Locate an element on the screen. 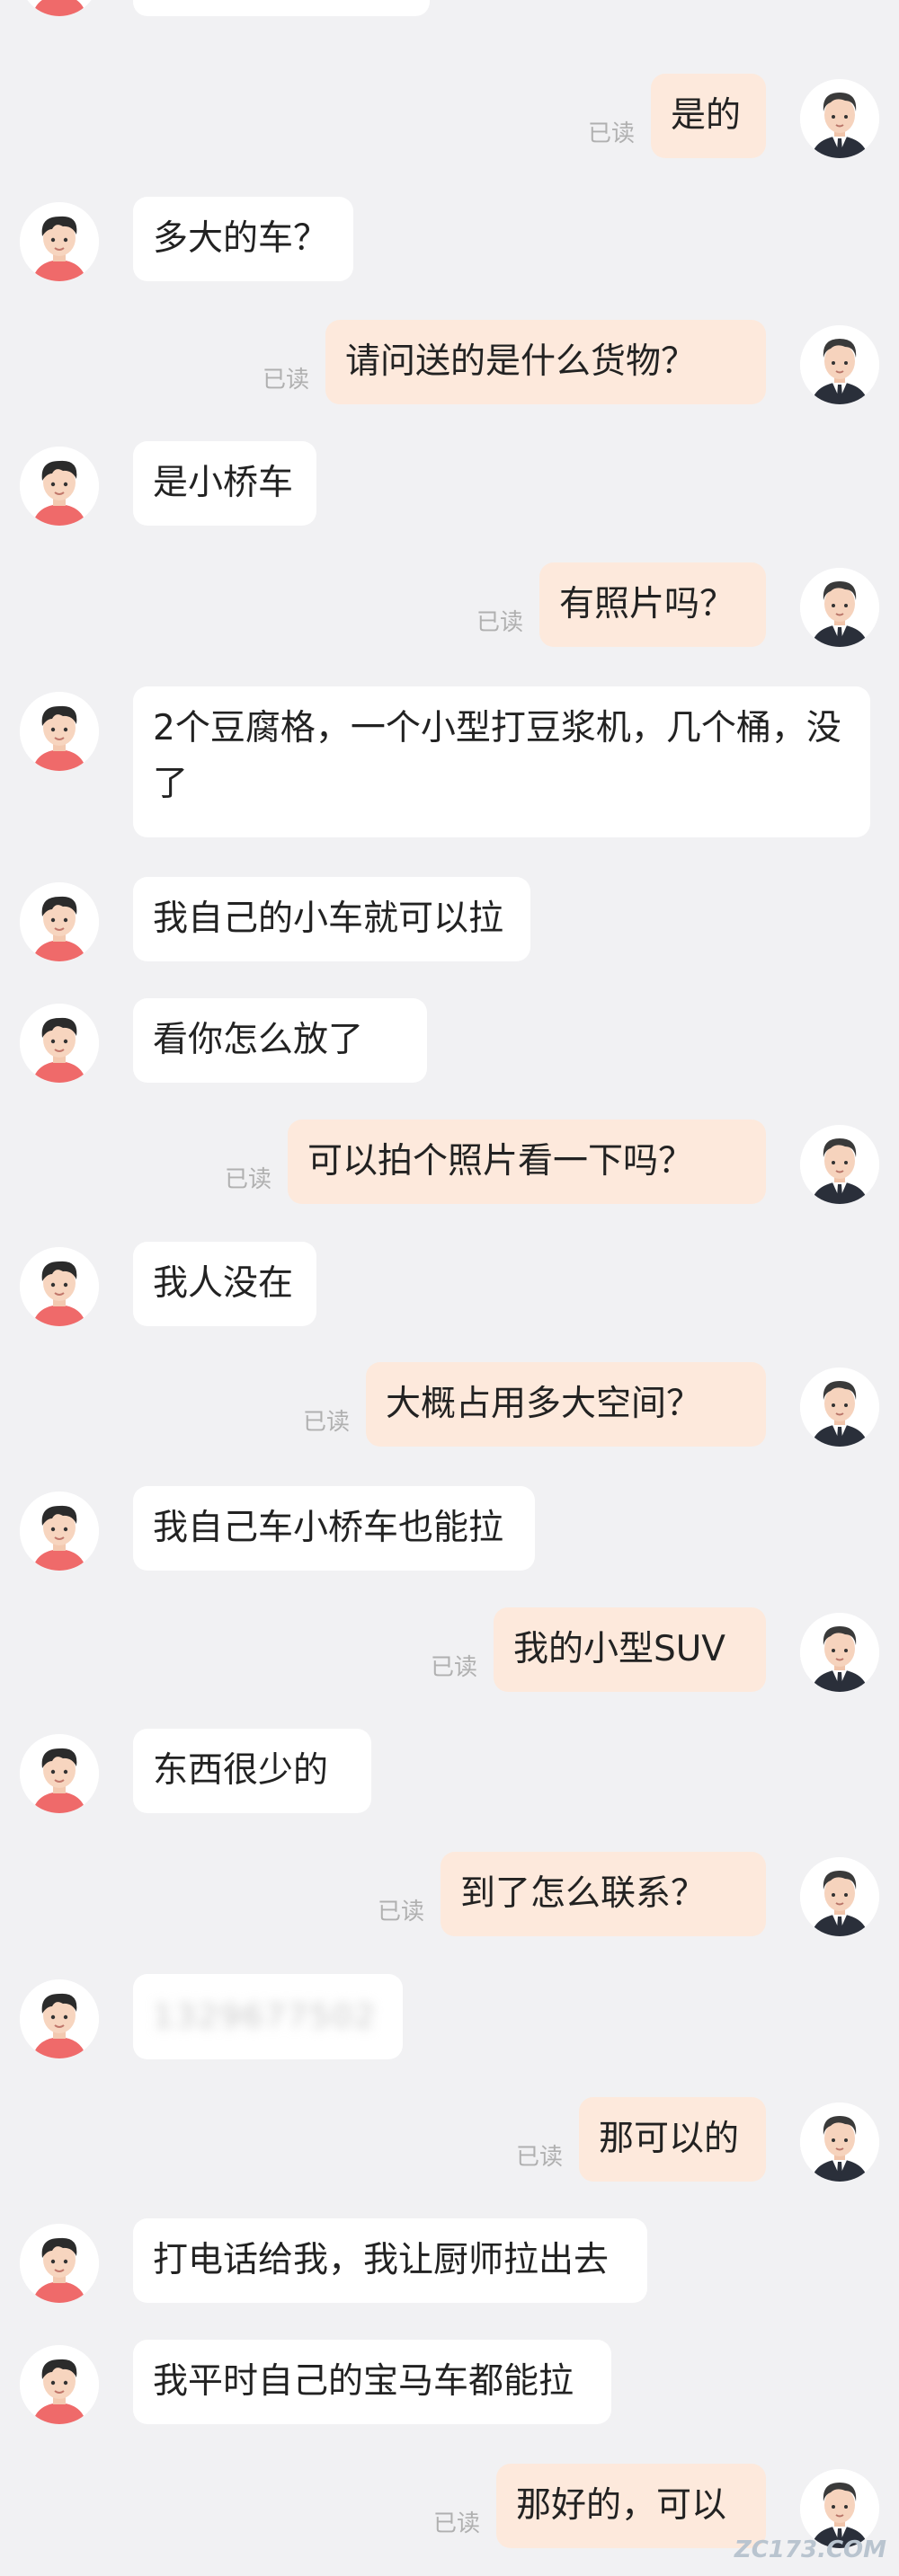  message-text: 我平时自己的宝马车都能拉 is located at coordinates (363, 2382).